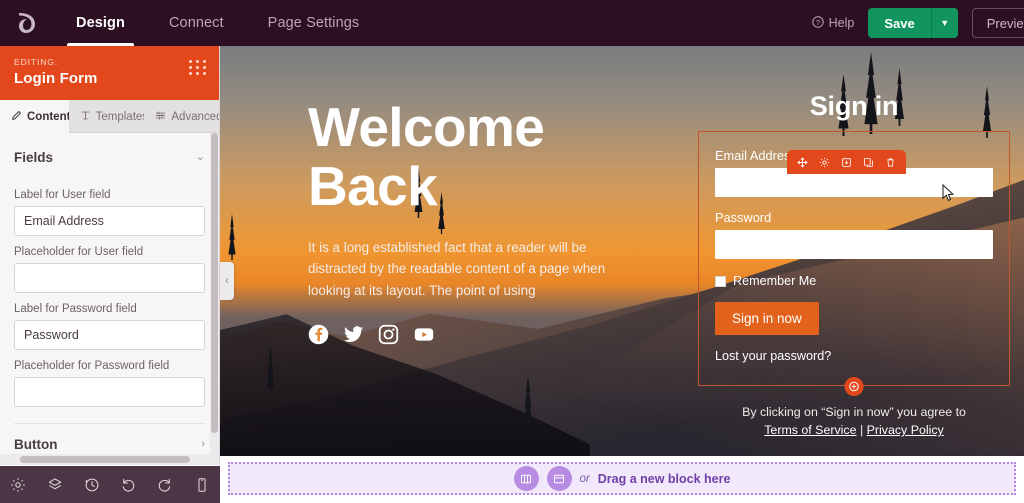 This screenshot has width=1024, height=503. I want to click on social-links, so click(480, 334).